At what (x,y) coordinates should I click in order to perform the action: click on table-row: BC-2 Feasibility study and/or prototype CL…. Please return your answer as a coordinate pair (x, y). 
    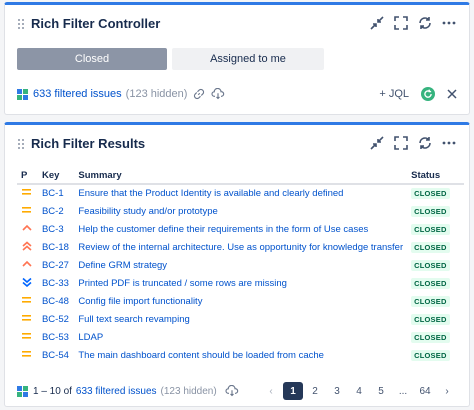
    Looking at the image, I should click on (240, 211).